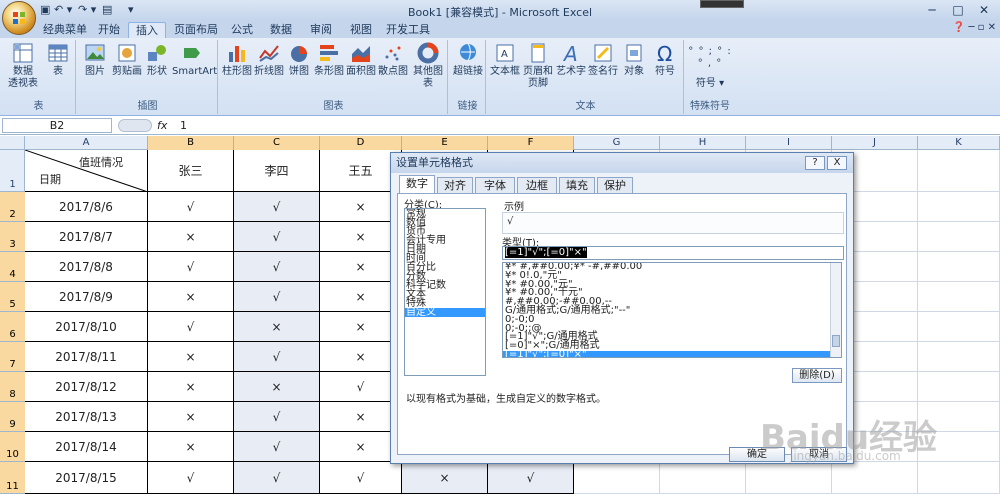 This screenshot has height=494, width=1000. I want to click on type-item: G/通用格式;G/通用格式;"--", so click(672, 311).